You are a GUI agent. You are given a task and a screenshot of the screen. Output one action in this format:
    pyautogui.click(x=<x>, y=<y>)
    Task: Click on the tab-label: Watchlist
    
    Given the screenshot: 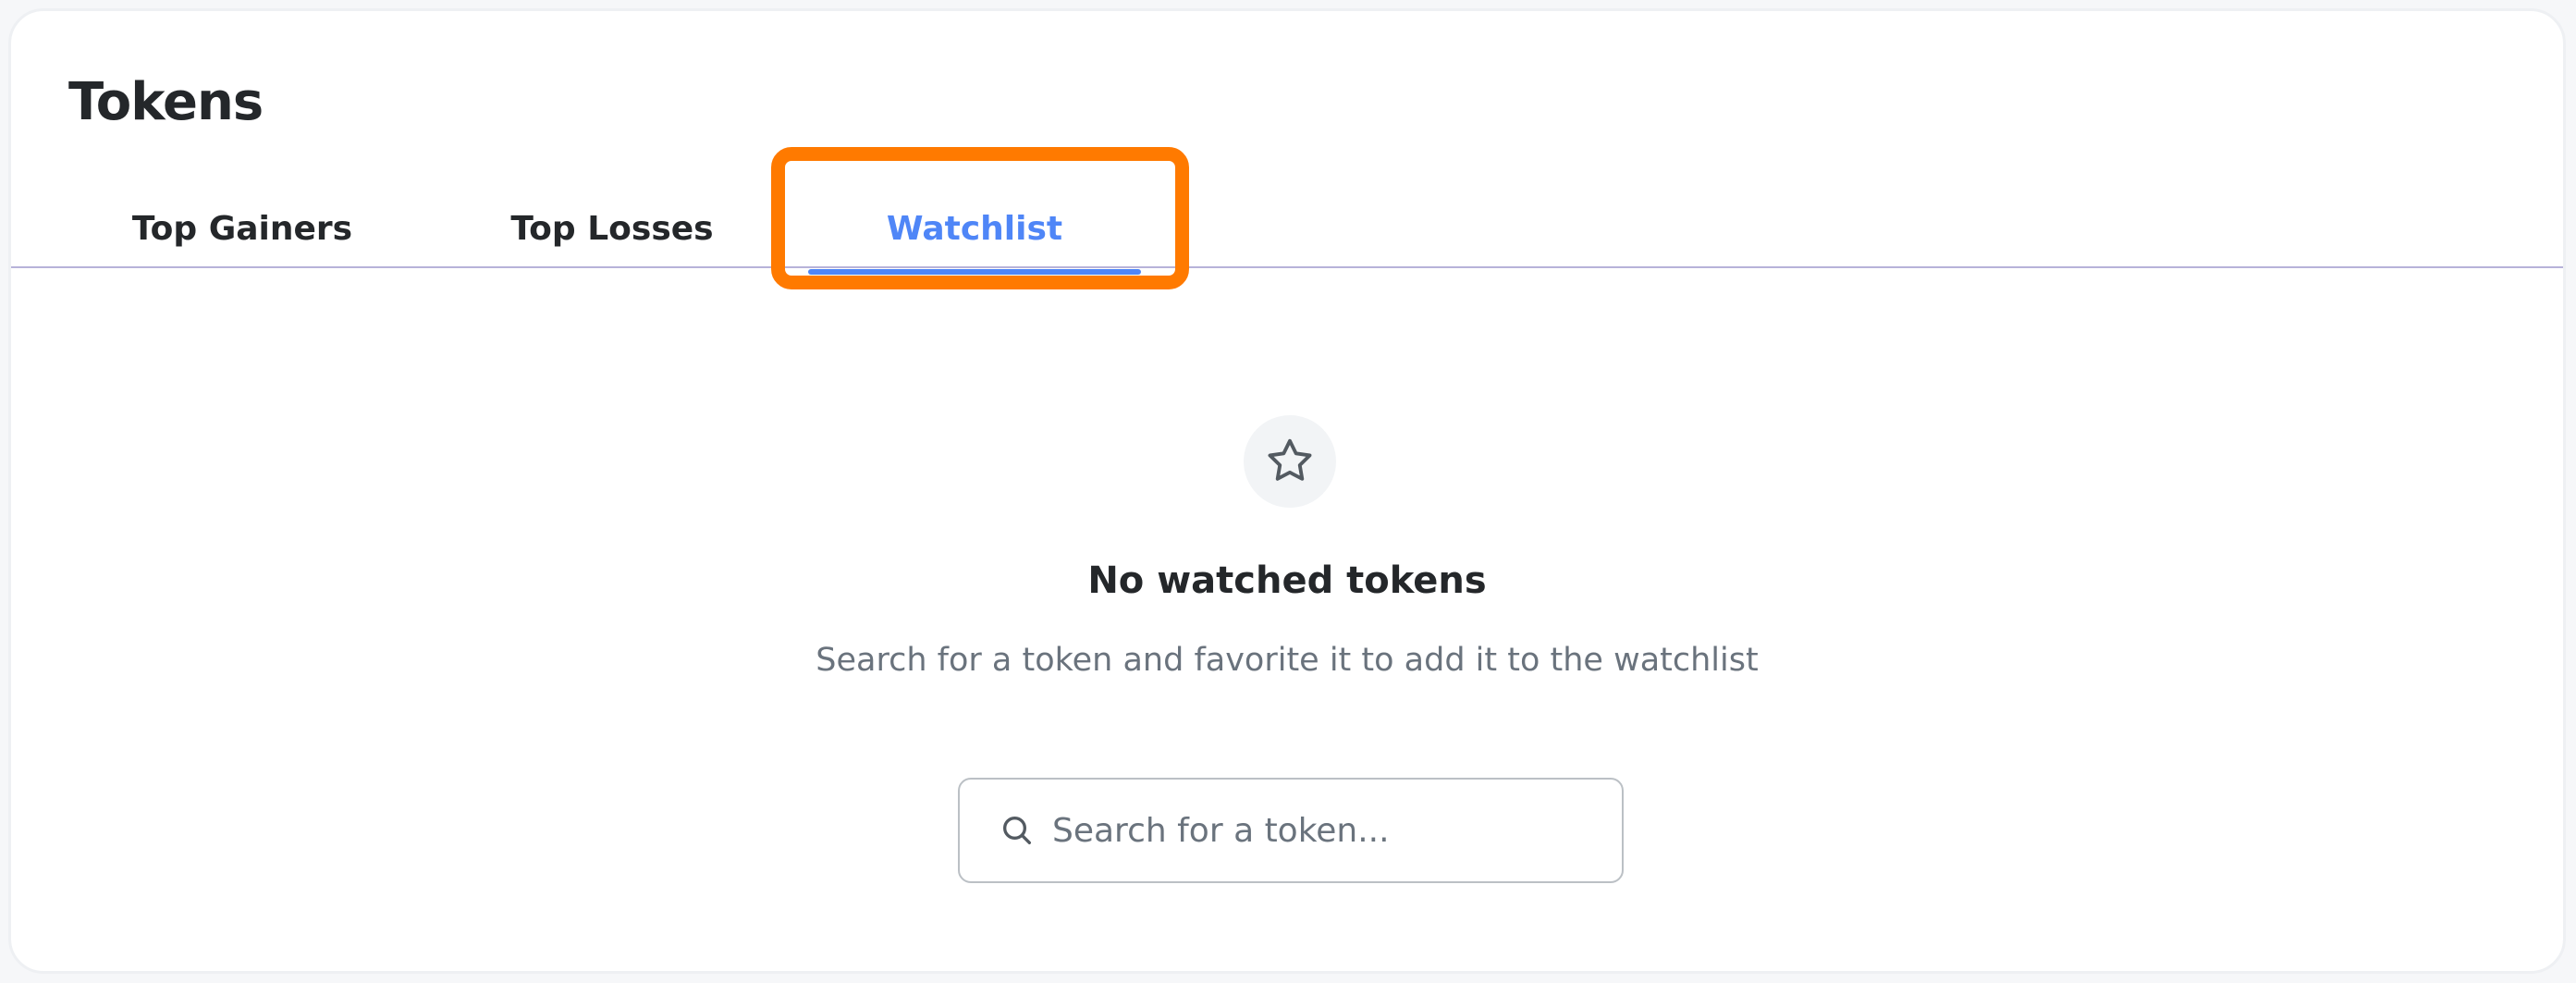 What is the action you would take?
    pyautogui.click(x=974, y=229)
    